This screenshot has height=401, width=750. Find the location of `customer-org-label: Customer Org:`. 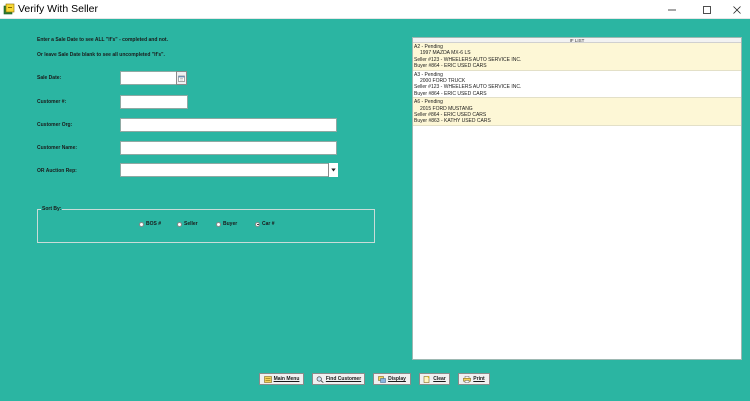

customer-org-label: Customer Org: is located at coordinates (55, 125).